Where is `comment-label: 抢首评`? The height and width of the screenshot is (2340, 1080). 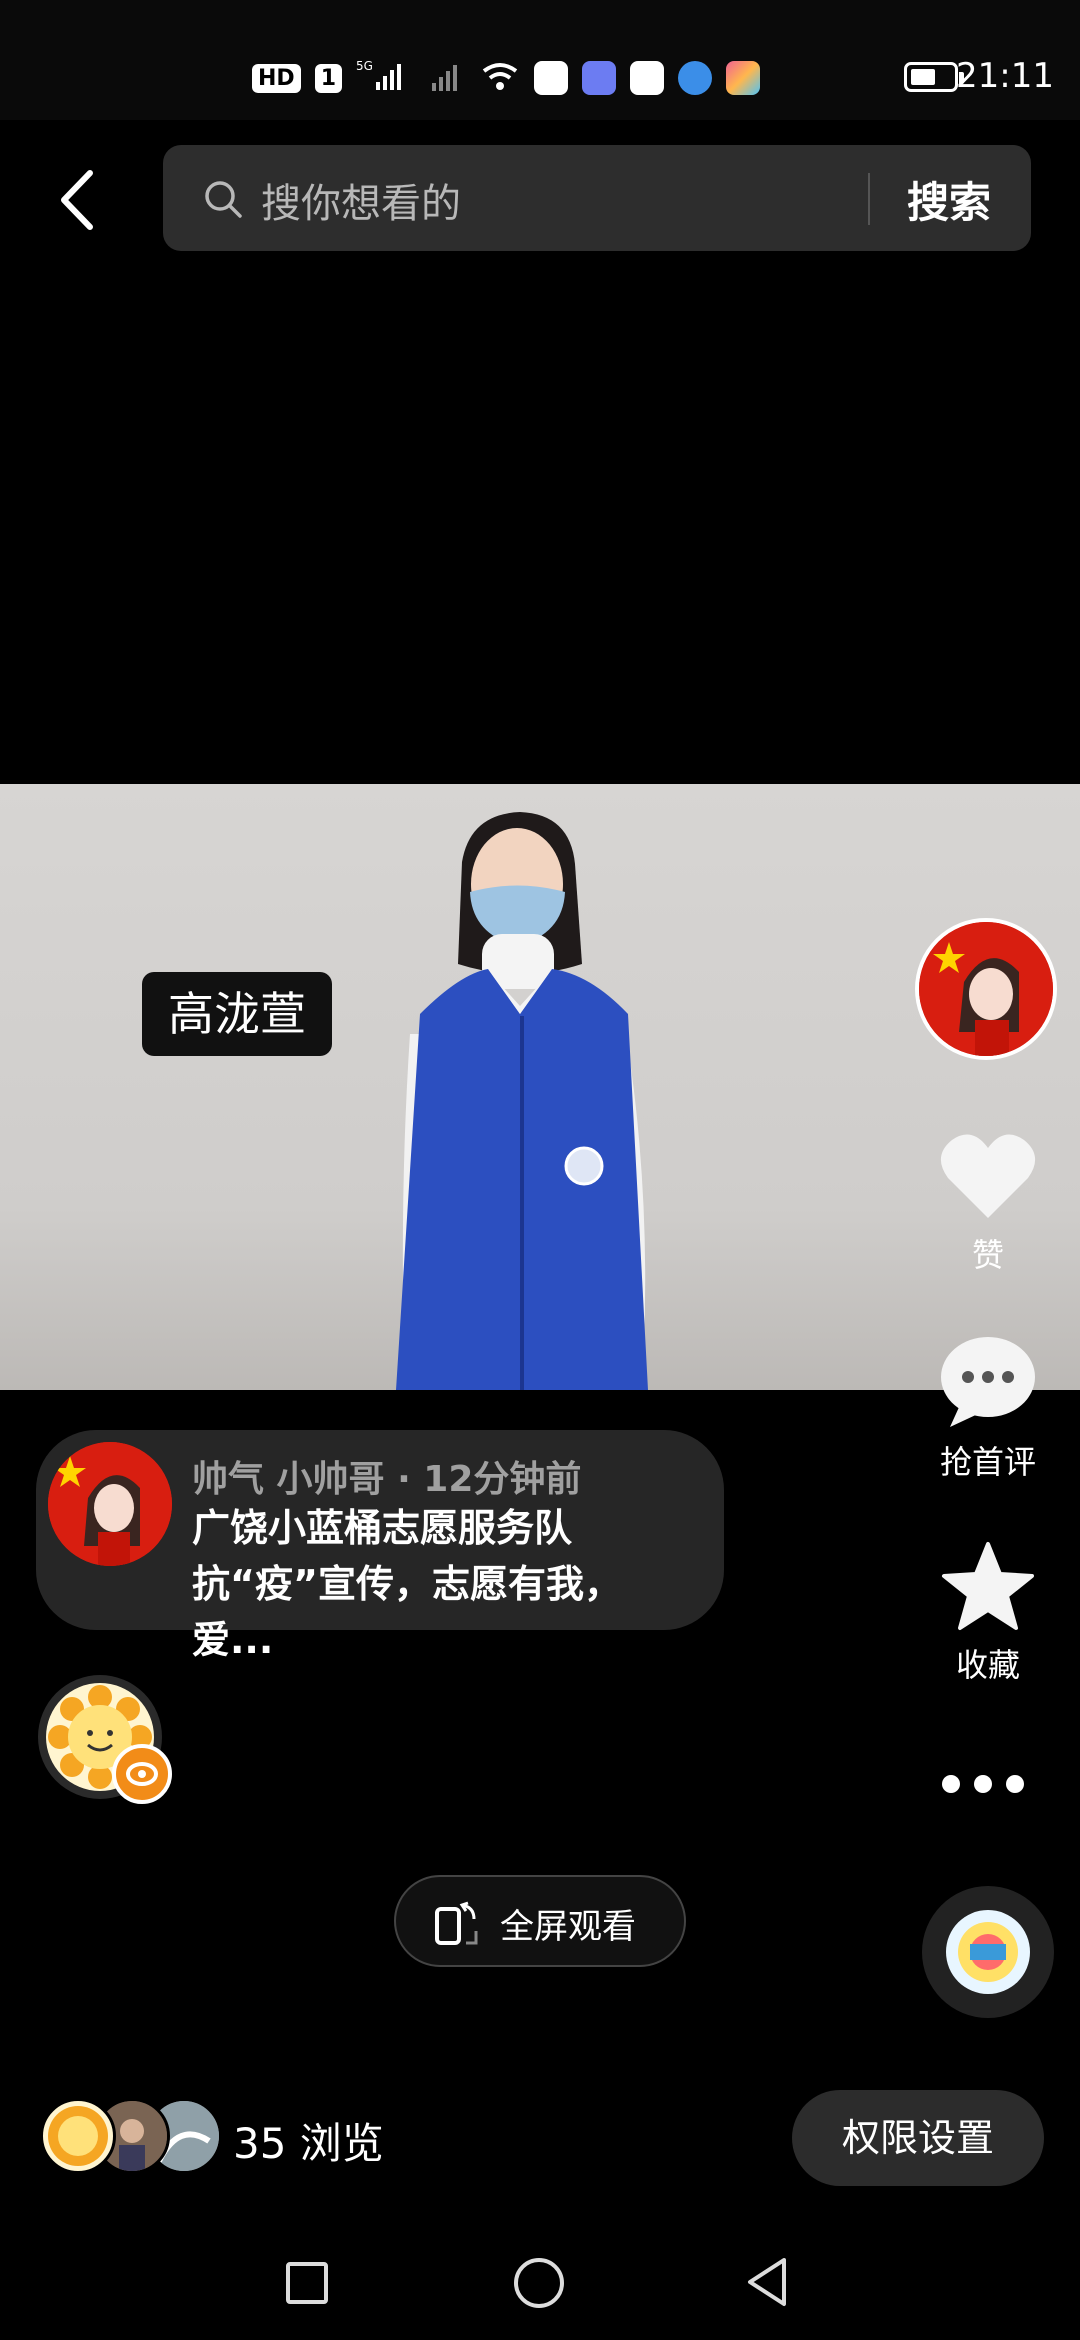
comment-label: 抢首评 is located at coordinates (987, 1462).